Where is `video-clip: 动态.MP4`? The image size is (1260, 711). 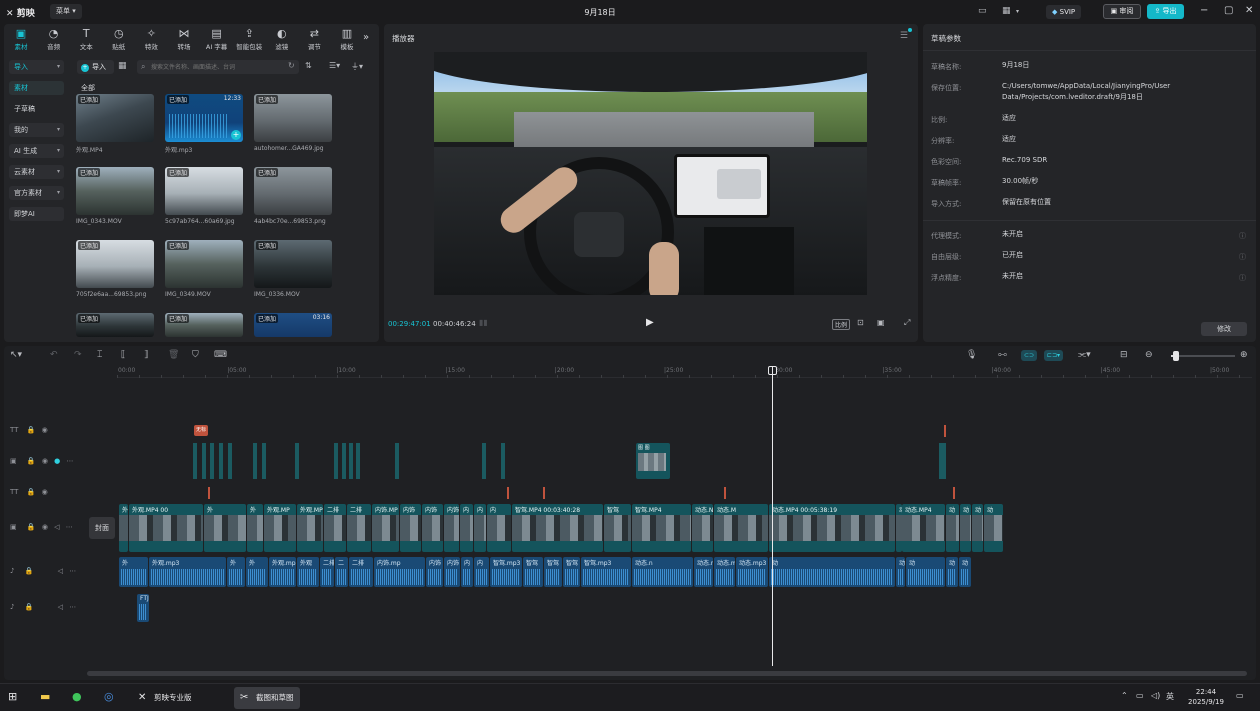
video-clip: 动态.MP4 is located at coordinates (923, 528).